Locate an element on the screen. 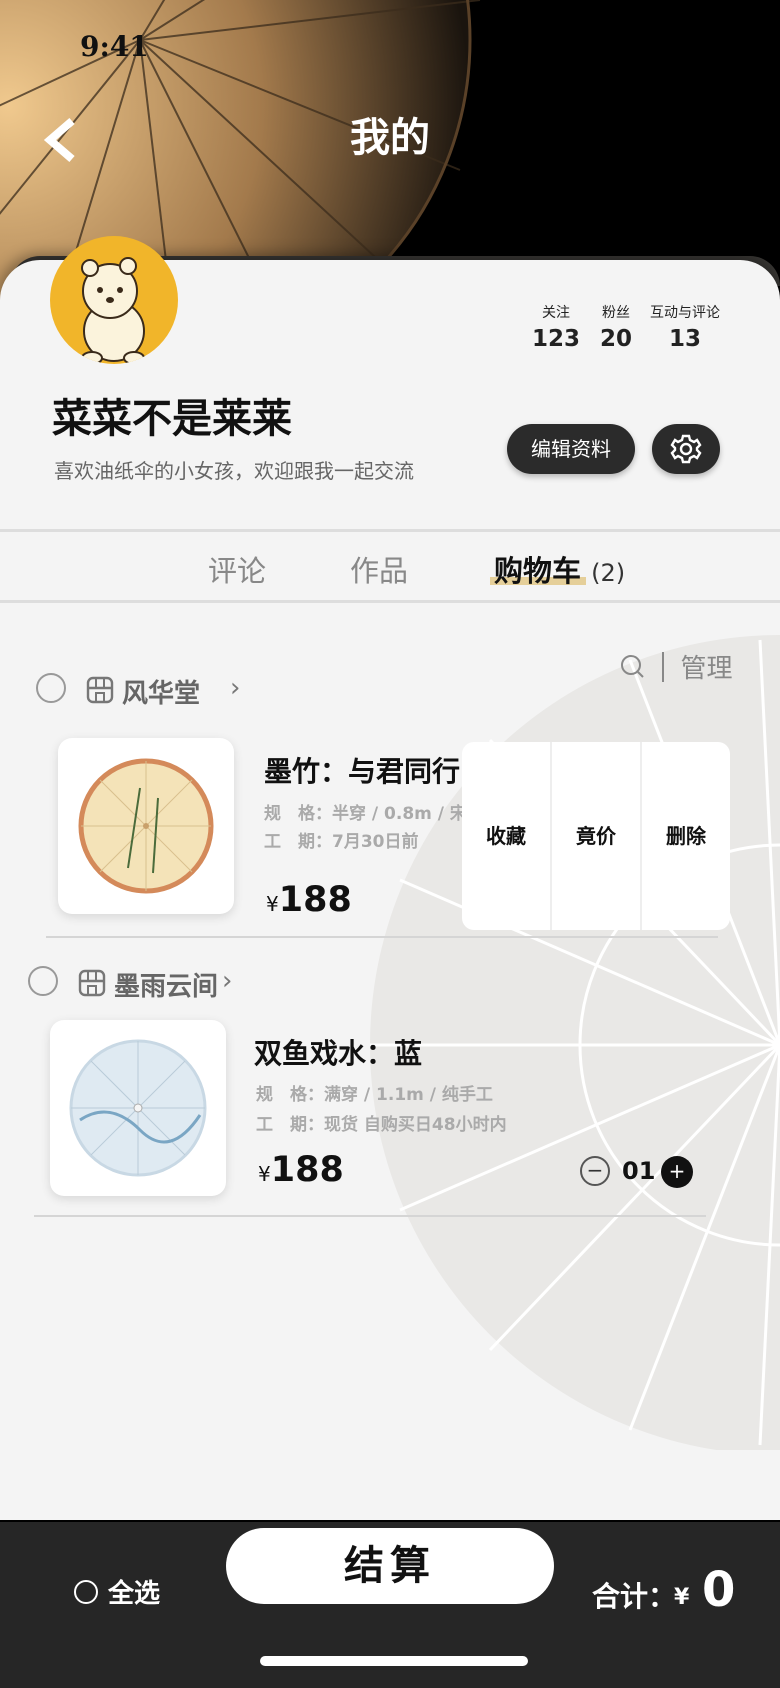  avatar is located at coordinates (114, 300).